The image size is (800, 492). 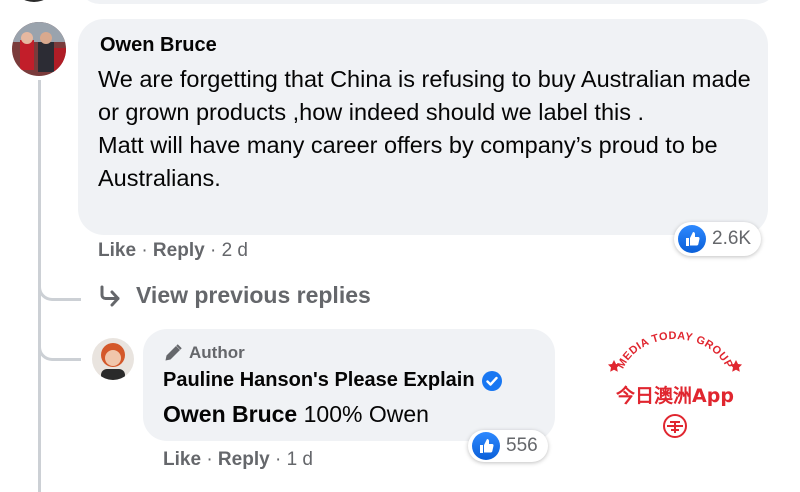 I want to click on media-today-watermark: MEDIA TODAY GROUP 今日澳洲App, so click(x=675, y=390).